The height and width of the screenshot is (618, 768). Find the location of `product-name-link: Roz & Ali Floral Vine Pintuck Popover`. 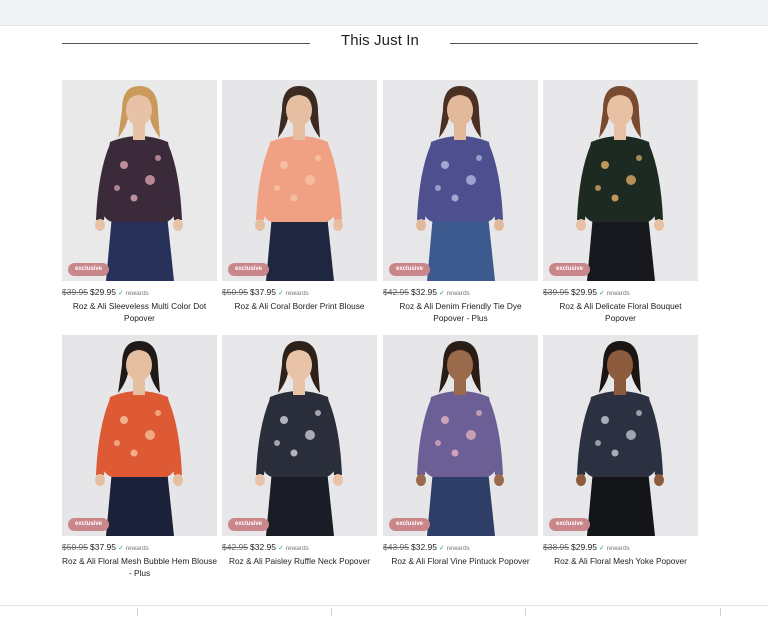

product-name-link: Roz & Ali Floral Vine Pintuck Popover is located at coordinates (460, 562).